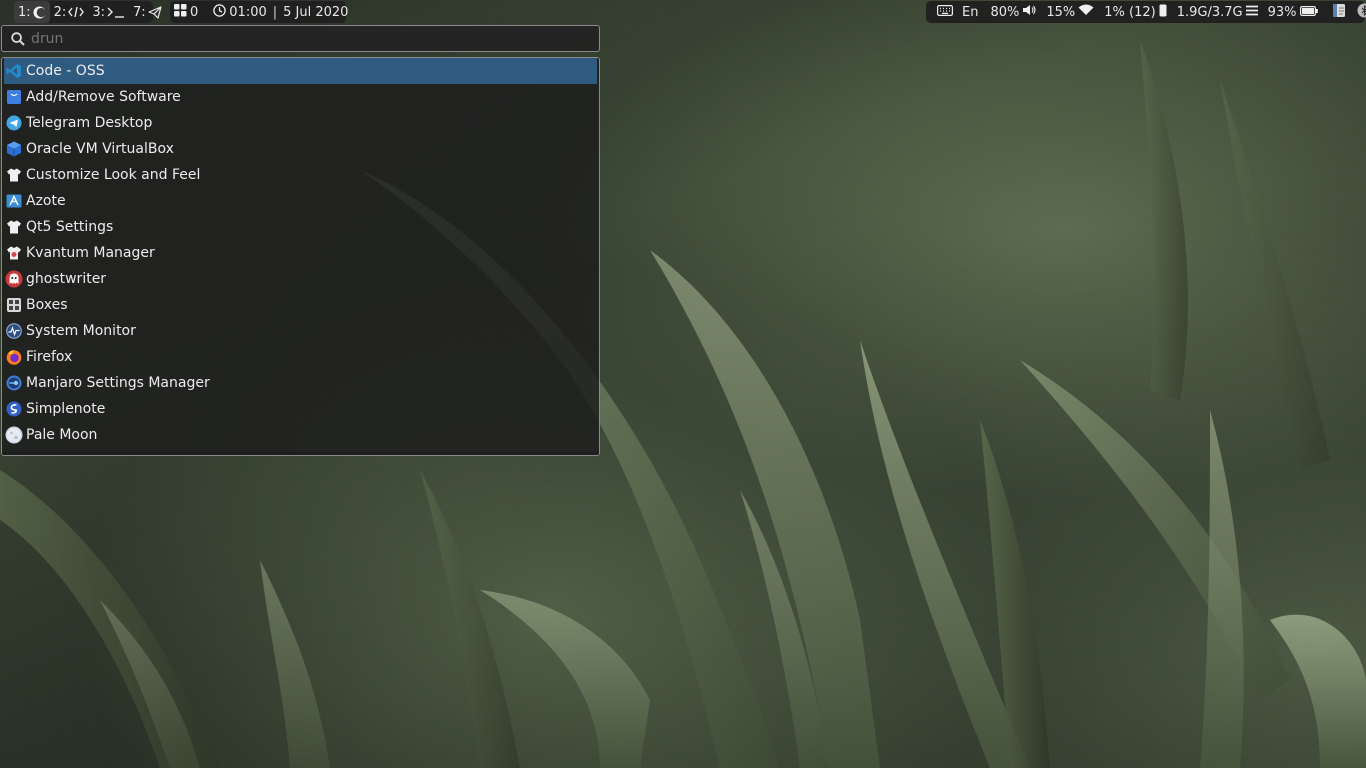 This screenshot has width=1366, height=768. What do you see at coordinates (1163, 12) in the screenshot?
I see `cpu-icon` at bounding box center [1163, 12].